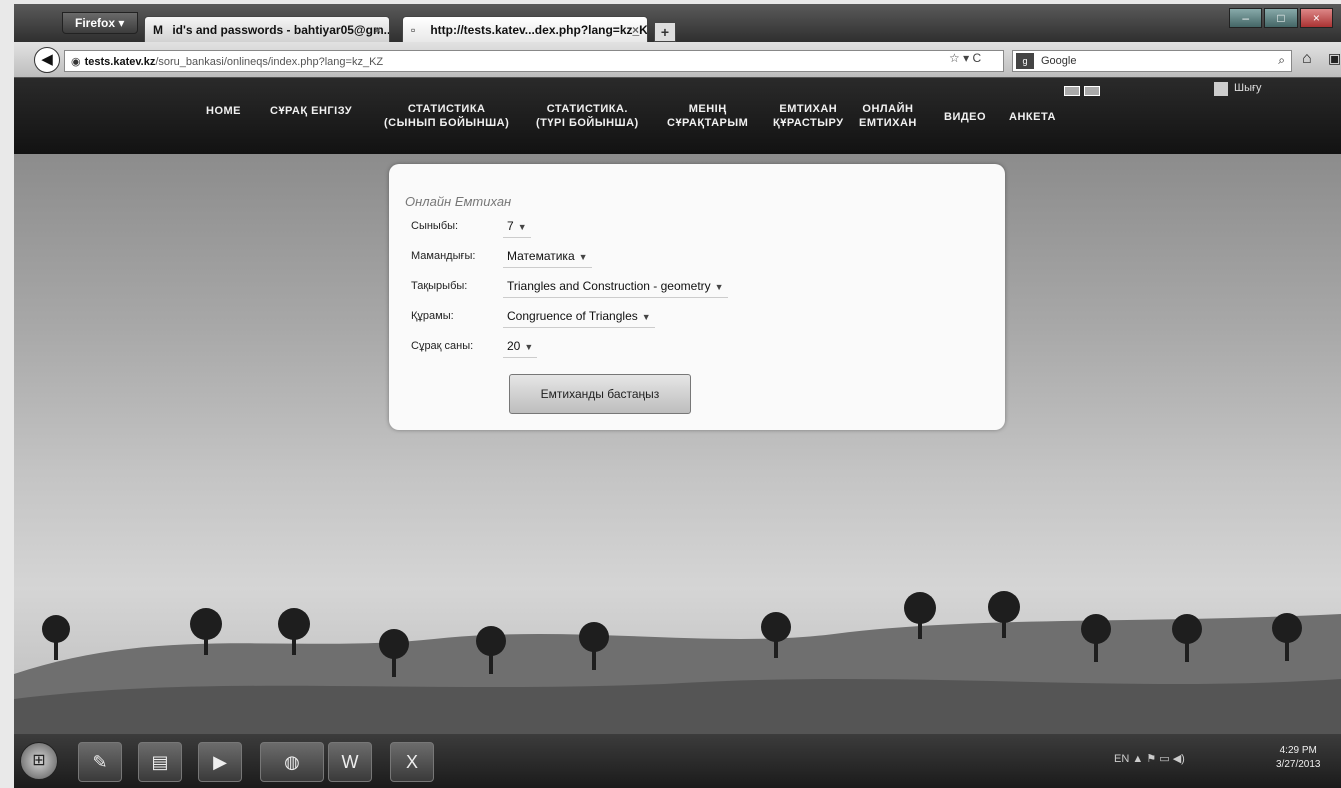 The width and height of the screenshot is (1341, 788). Describe the element at coordinates (350, 762) in the screenshot. I see `word-icon: W` at that location.